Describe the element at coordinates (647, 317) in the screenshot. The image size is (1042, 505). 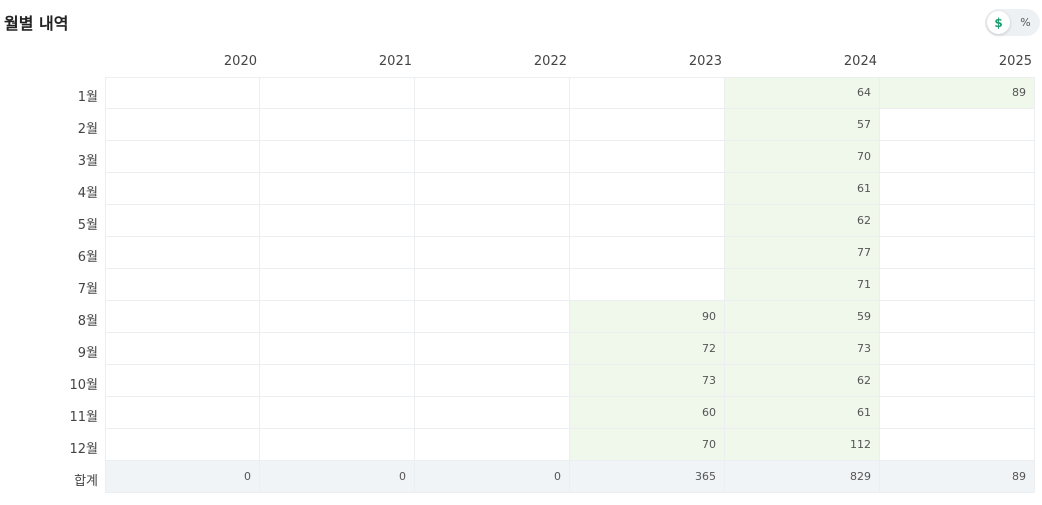
I see `table-cell: 90` at that location.